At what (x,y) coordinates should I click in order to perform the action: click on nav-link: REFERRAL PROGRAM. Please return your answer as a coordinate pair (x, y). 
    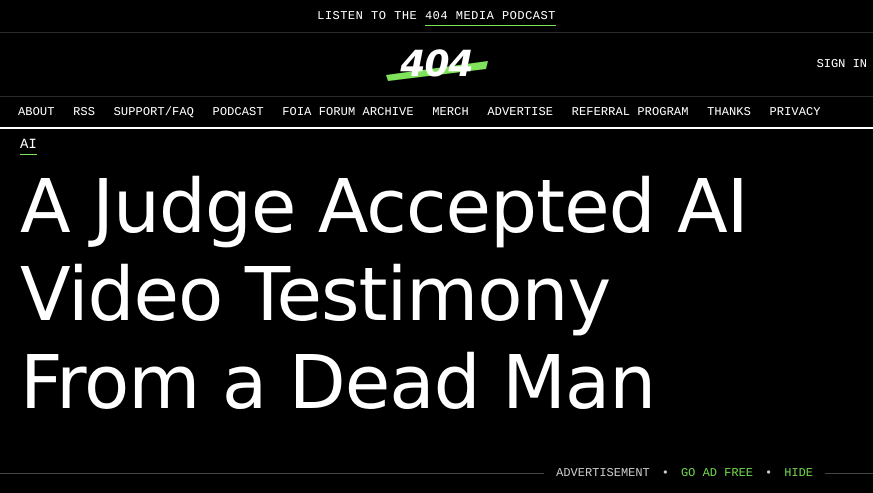
    Looking at the image, I should click on (630, 112).